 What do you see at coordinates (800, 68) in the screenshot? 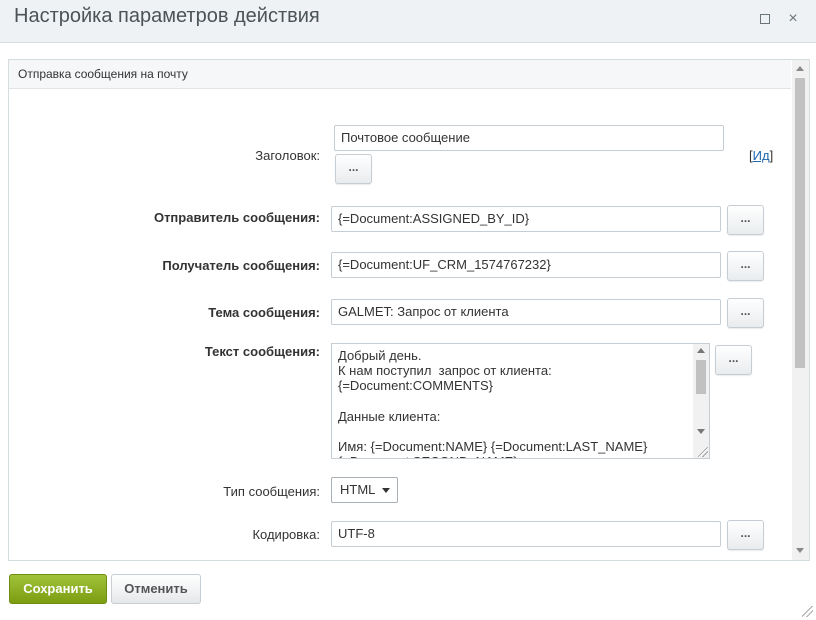
I see `scroll-up-icon` at bounding box center [800, 68].